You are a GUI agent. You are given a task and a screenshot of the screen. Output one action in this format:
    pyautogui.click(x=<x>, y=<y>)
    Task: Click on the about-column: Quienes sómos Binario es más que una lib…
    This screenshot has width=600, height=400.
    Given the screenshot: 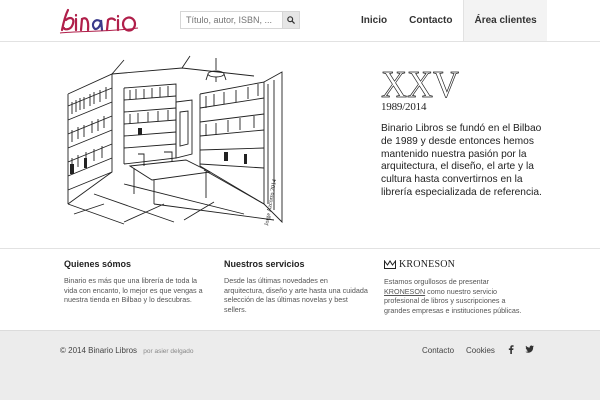 What is the action you would take?
    pyautogui.click(x=136, y=282)
    